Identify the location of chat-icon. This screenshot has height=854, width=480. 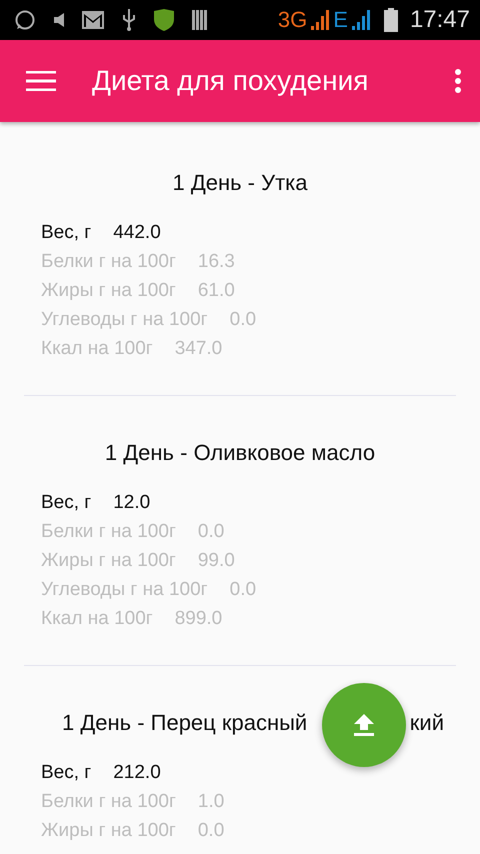
(25, 20).